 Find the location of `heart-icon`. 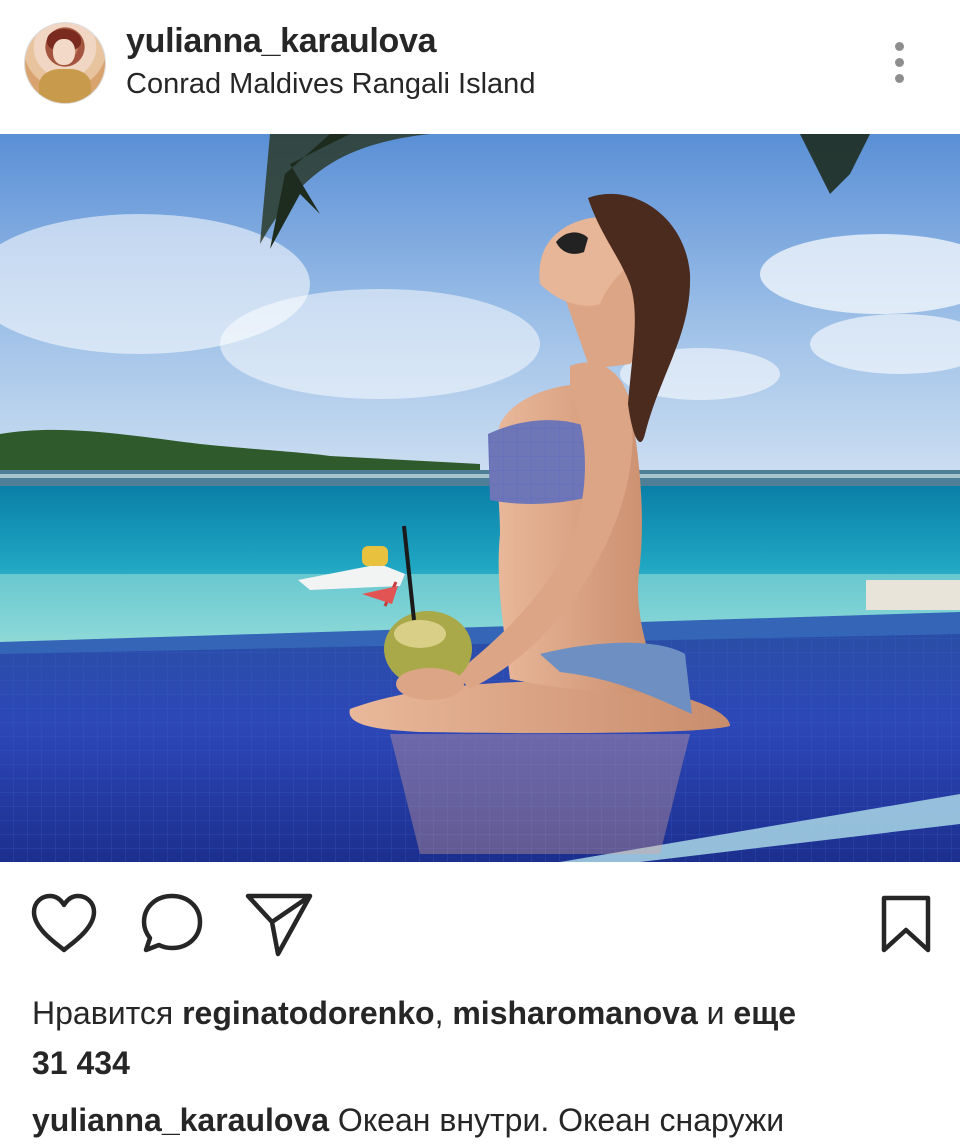

heart-icon is located at coordinates (64, 923).